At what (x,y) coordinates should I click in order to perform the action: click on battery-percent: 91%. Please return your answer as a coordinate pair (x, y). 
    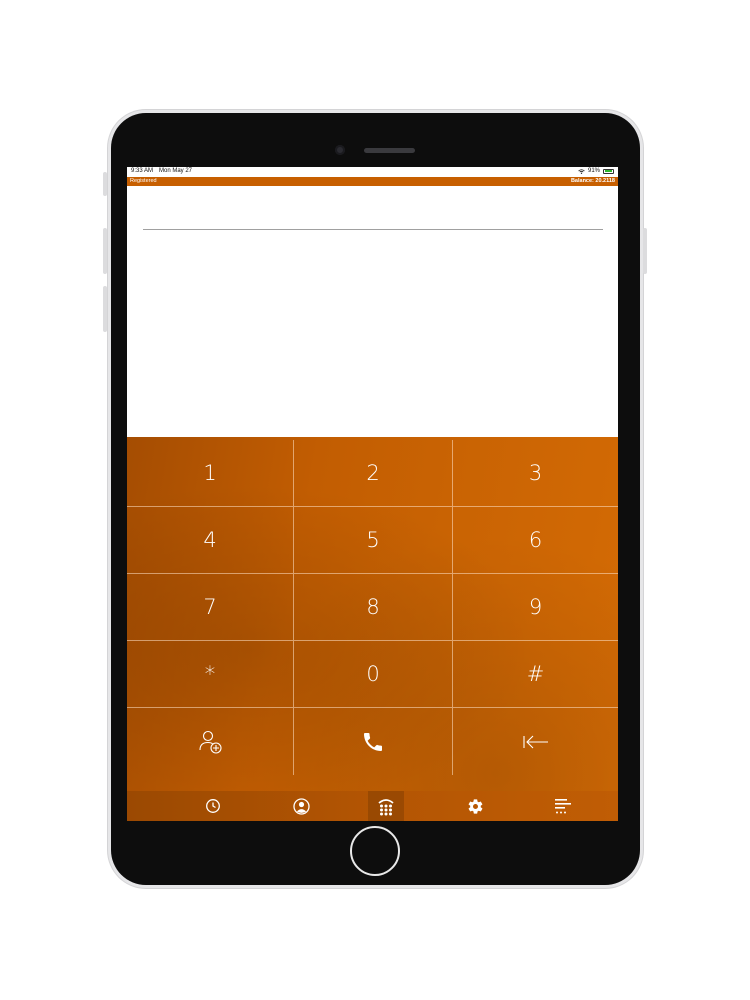
    Looking at the image, I should click on (593, 171).